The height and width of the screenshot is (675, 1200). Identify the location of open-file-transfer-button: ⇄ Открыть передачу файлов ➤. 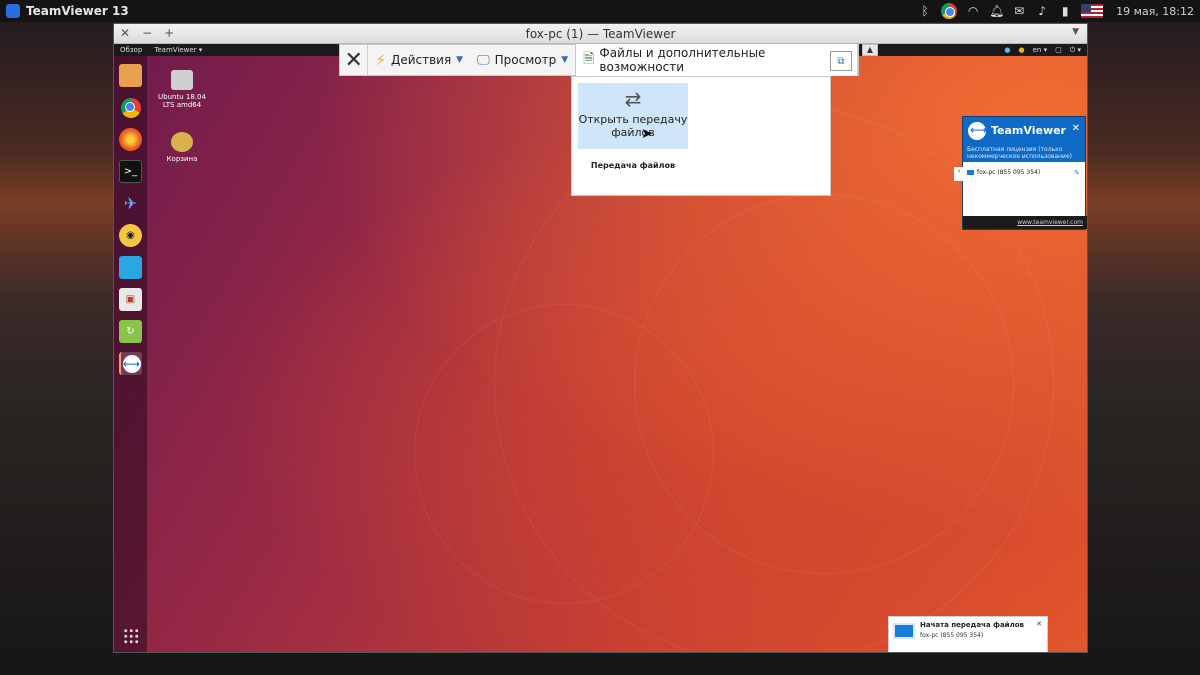
(633, 116).